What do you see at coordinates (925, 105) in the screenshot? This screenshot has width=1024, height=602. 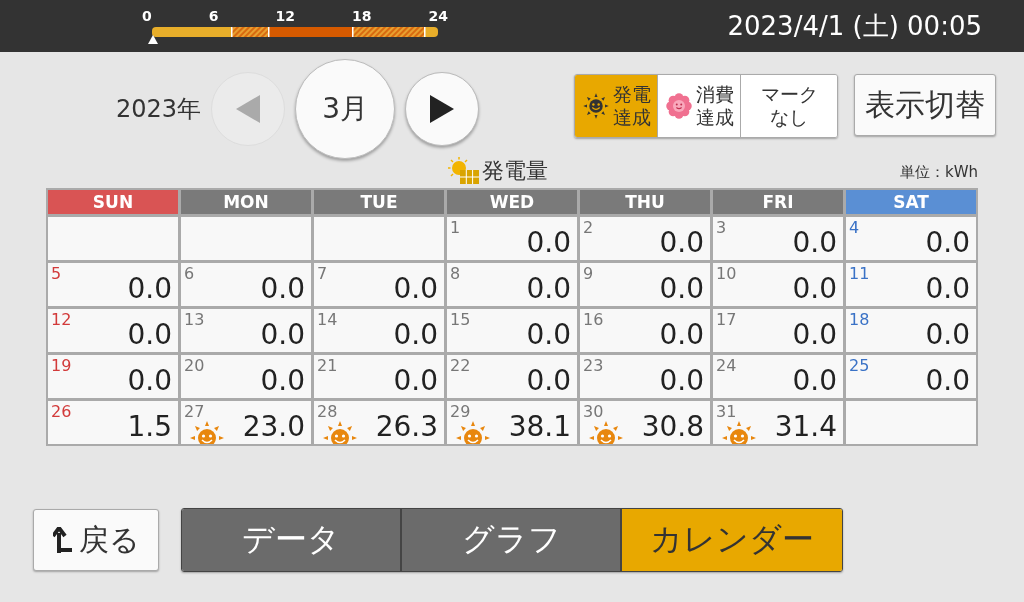 I see `display-toggle-button: 表示切替` at bounding box center [925, 105].